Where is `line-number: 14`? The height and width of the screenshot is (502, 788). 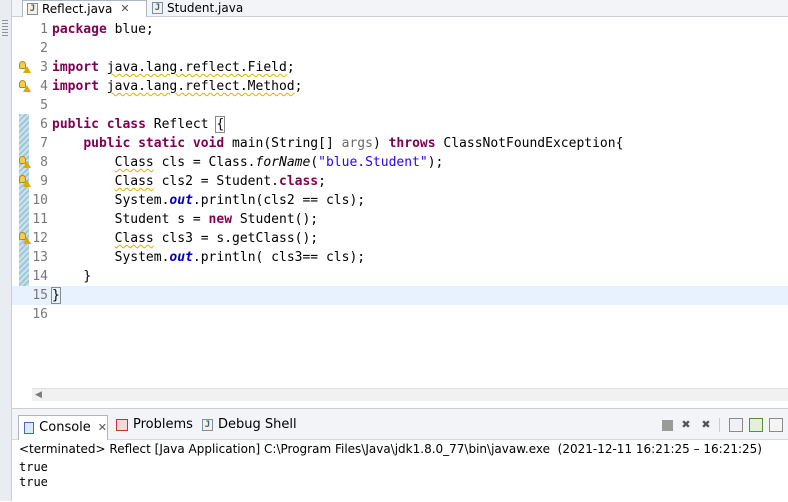 line-number: 14 is located at coordinates (40, 276).